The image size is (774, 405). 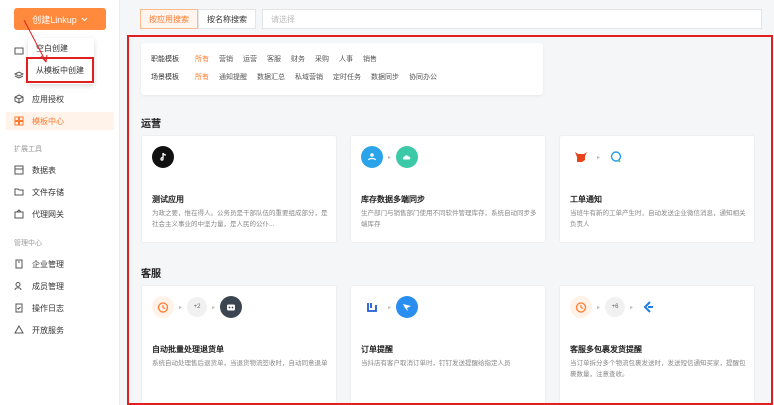 What do you see at coordinates (202, 59) in the screenshot?
I see `role-option: 所有` at bounding box center [202, 59].